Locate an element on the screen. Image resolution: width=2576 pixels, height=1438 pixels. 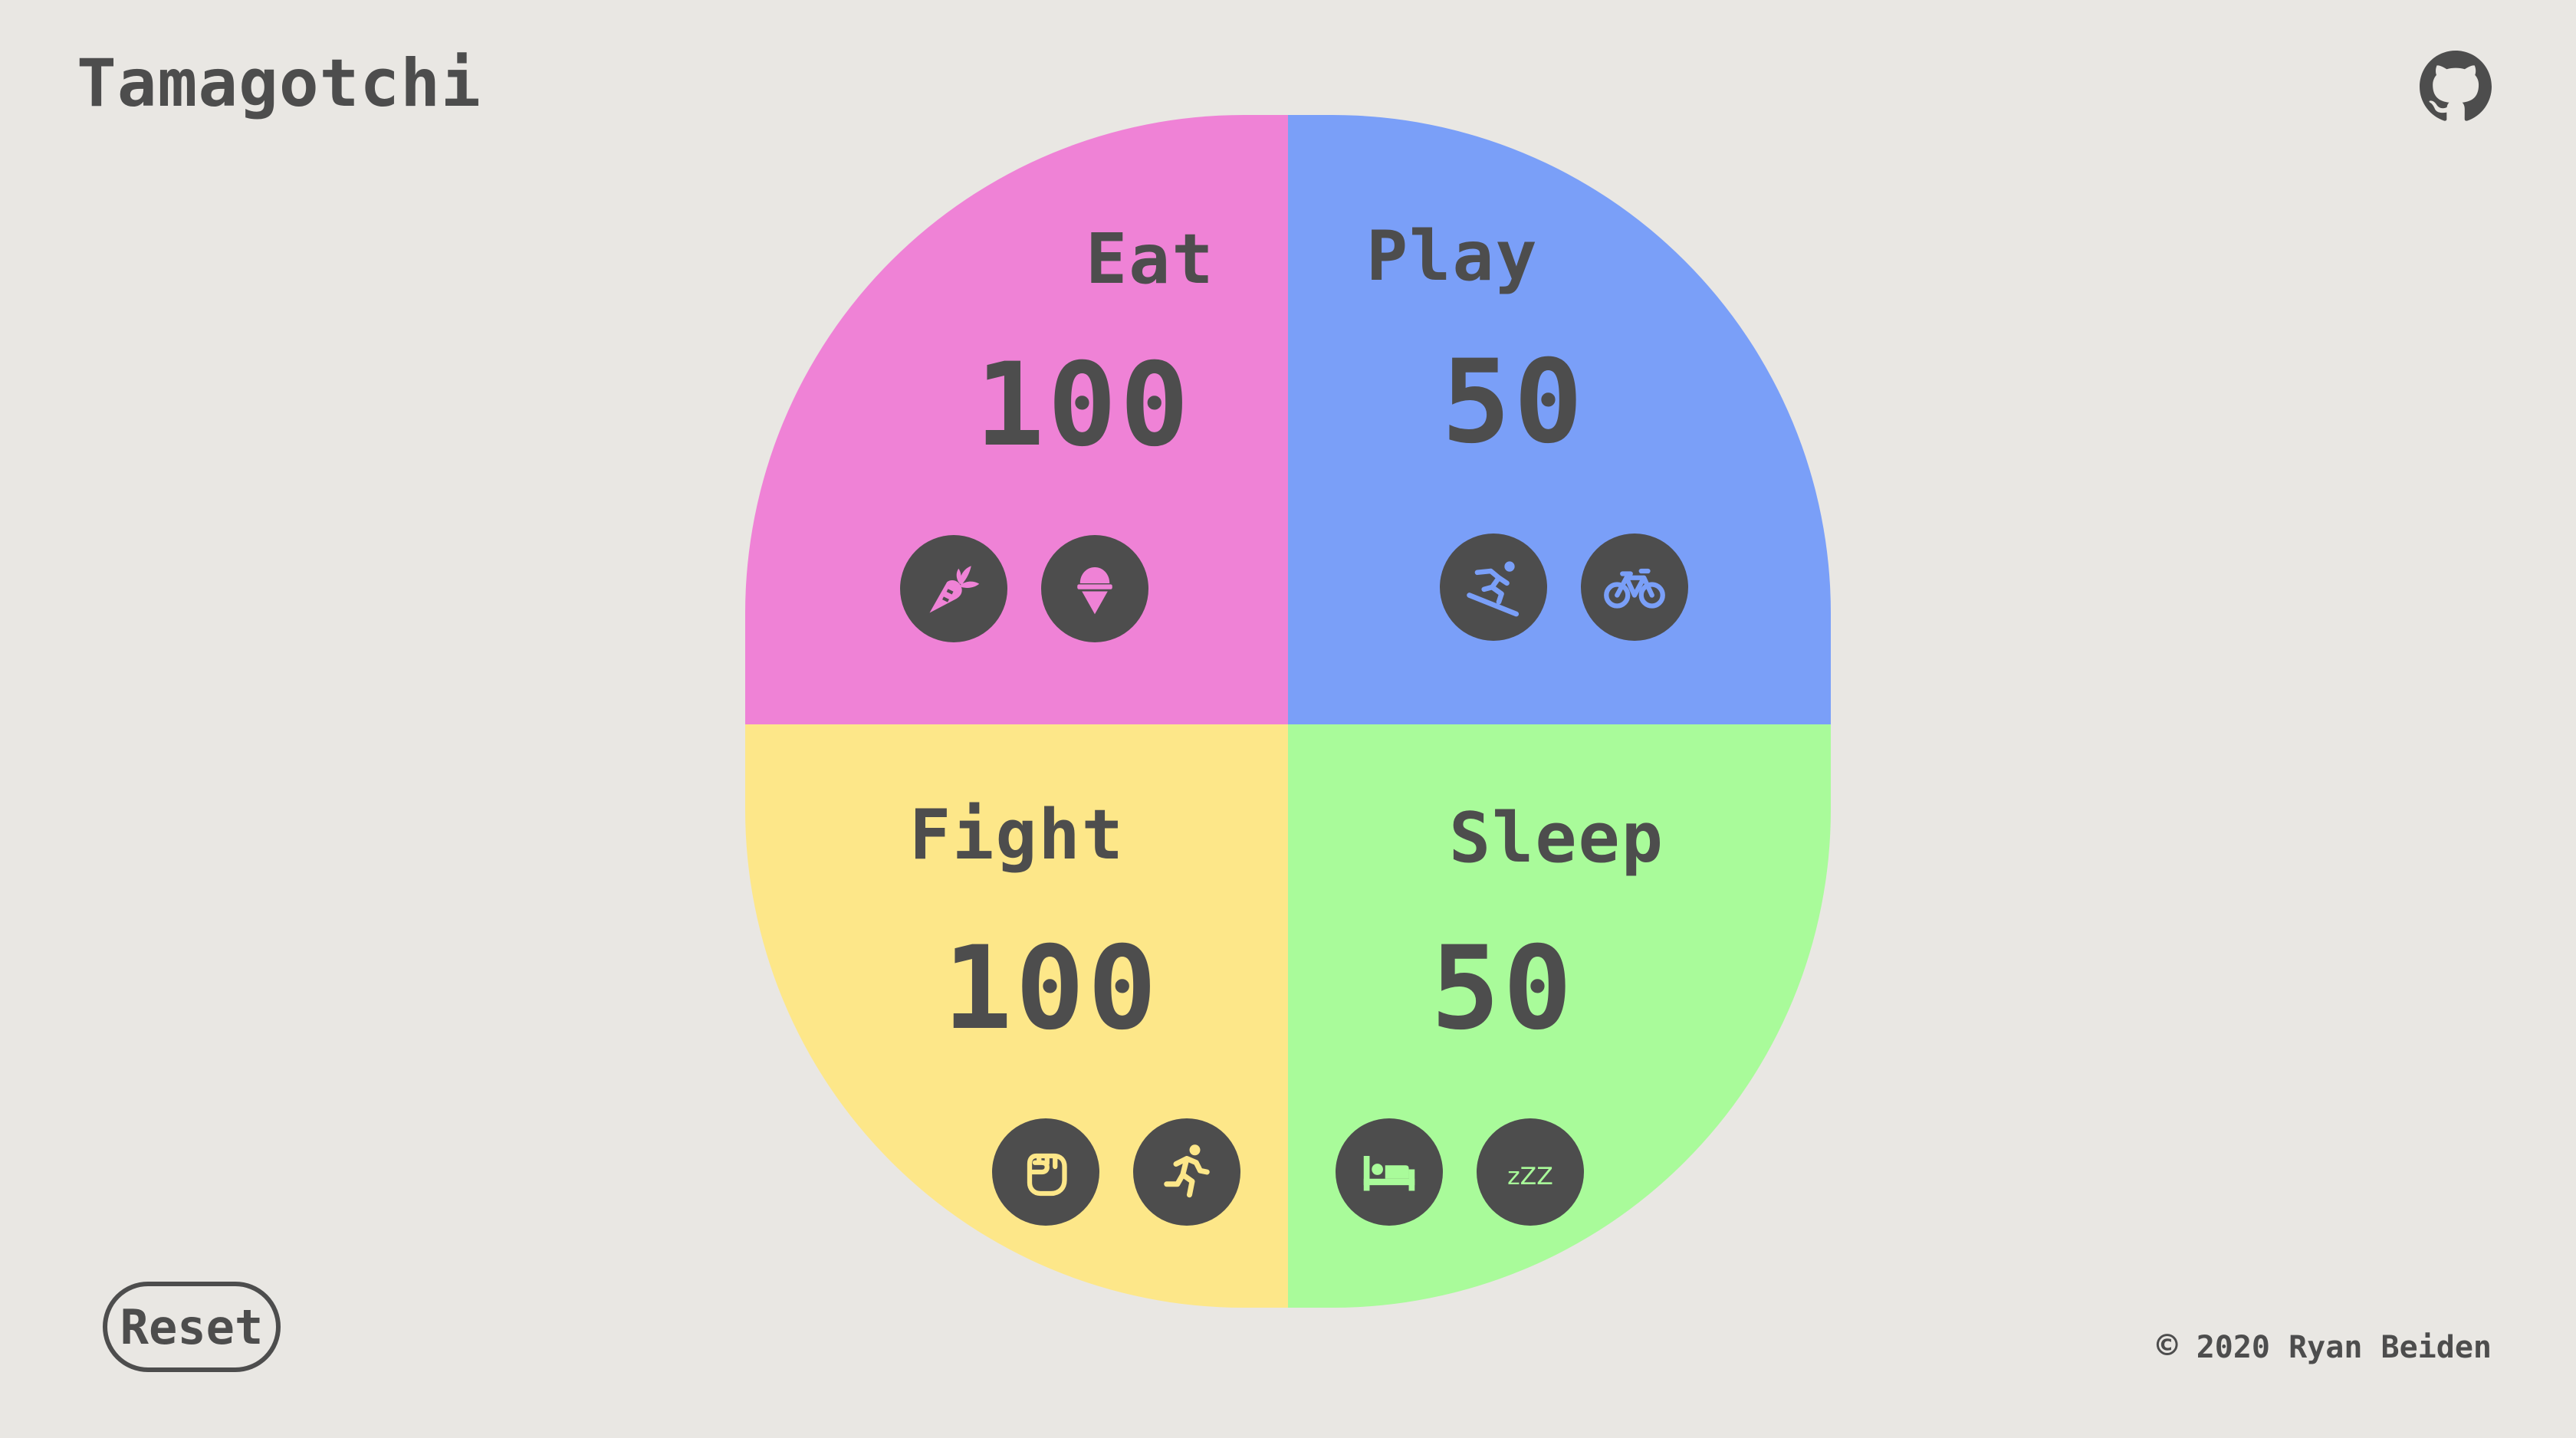
github-link is located at coordinates (2456, 87).